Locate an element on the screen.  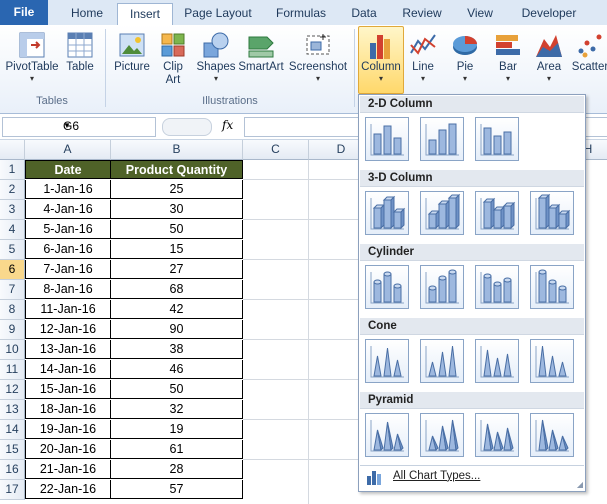
line-chart-button: Line ▾ is located at coordinates (423, 55).